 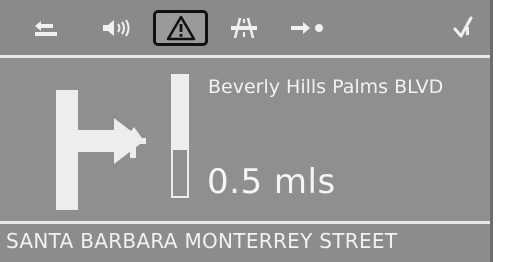 I want to click on confirm-button, so click(x=463, y=28).